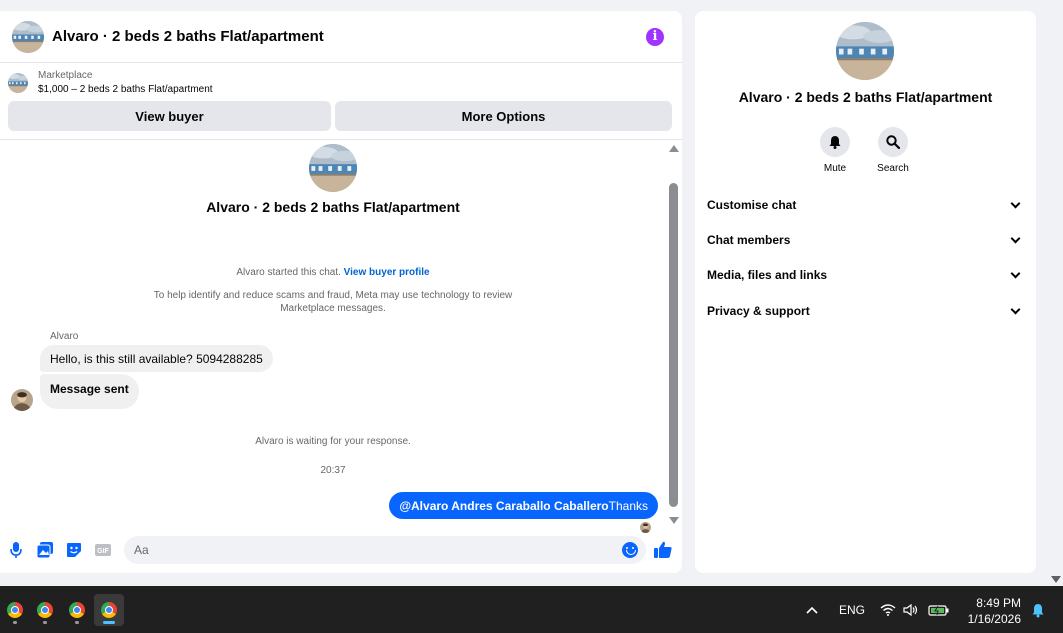  I want to click on message-timestamp: 20:37, so click(333, 470).